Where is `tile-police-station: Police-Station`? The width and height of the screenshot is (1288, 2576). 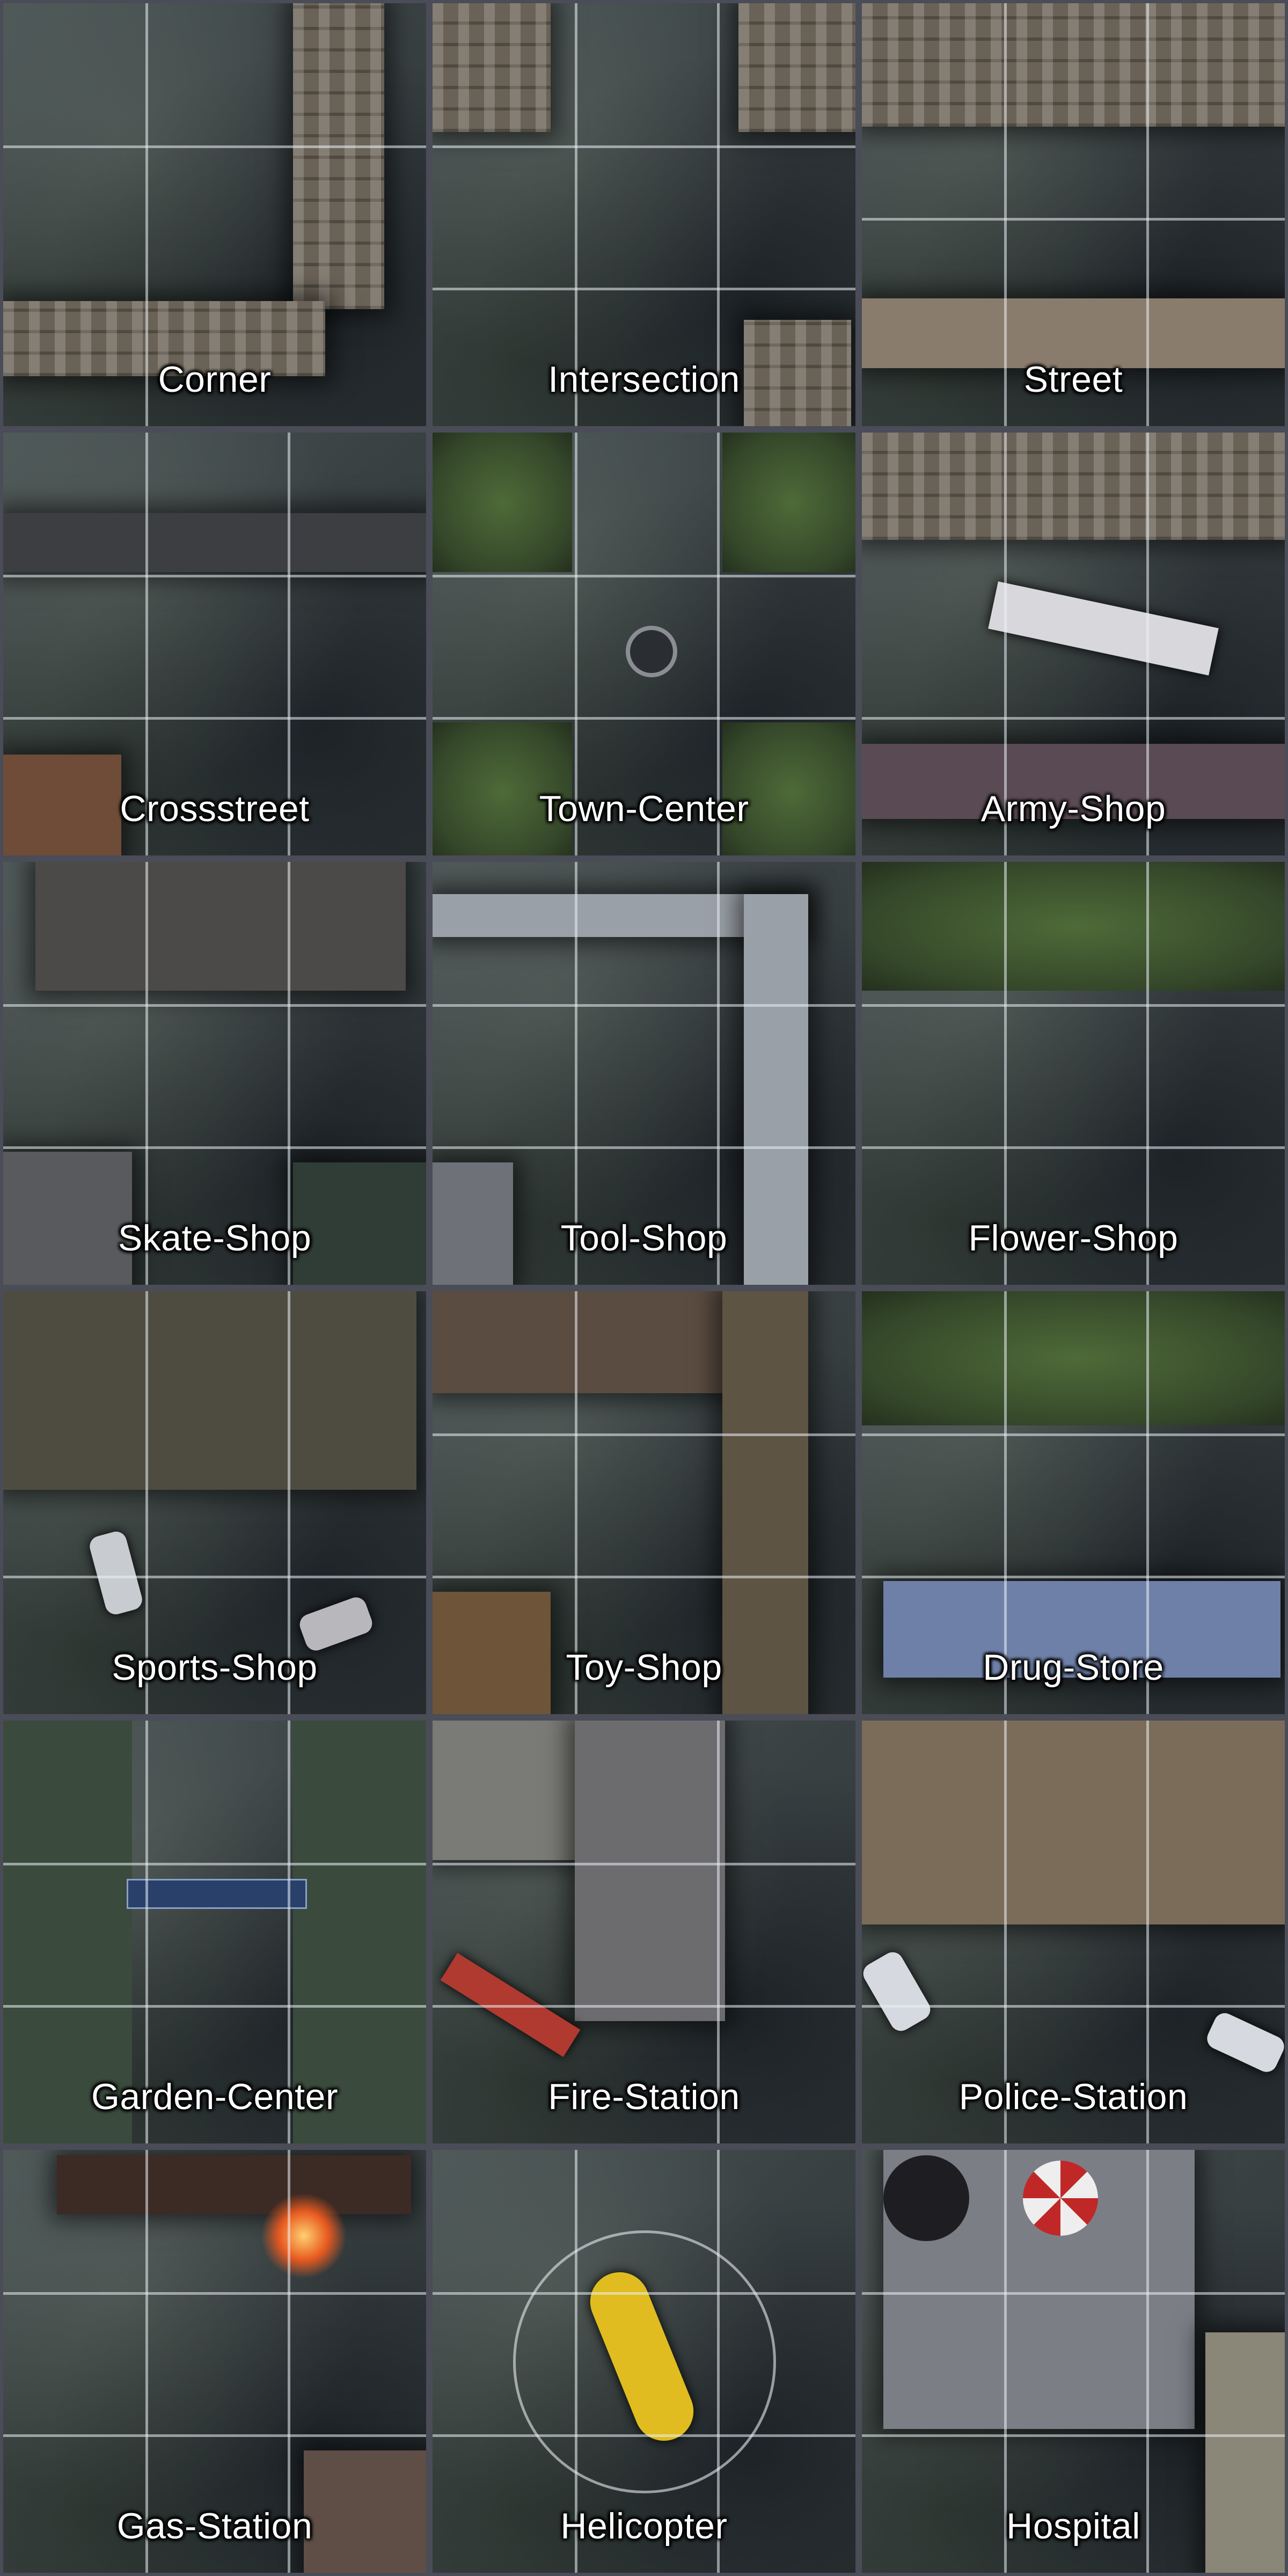
tile-police-station: Police-Station is located at coordinates (1073, 1932).